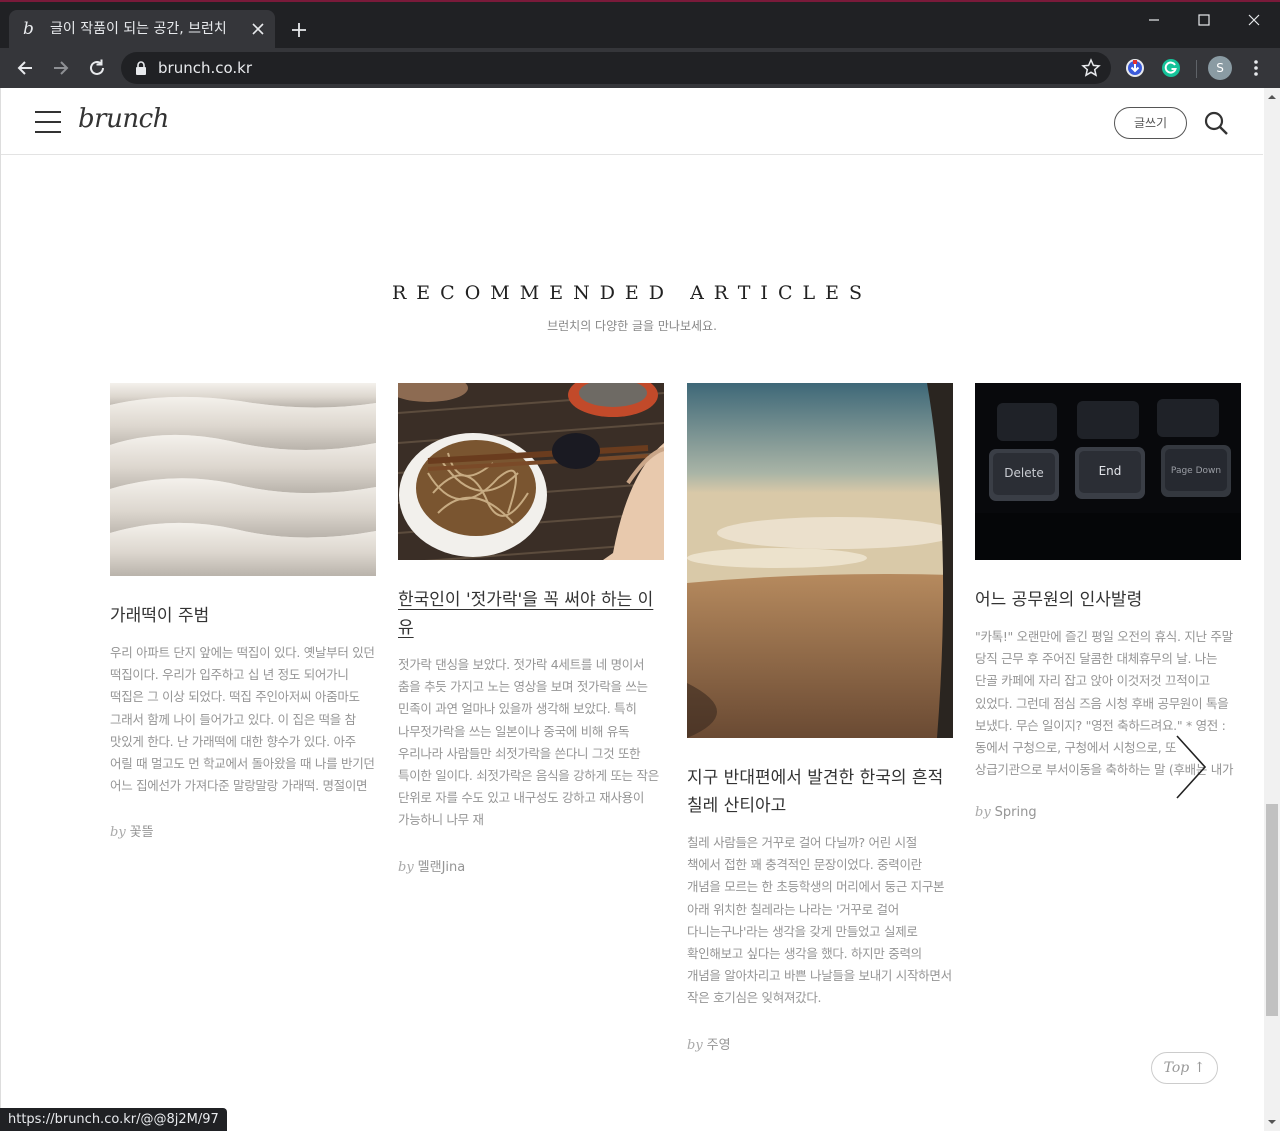 The image size is (1280, 1131). What do you see at coordinates (25, 68) in the screenshot?
I see `back-arrow-icon` at bounding box center [25, 68].